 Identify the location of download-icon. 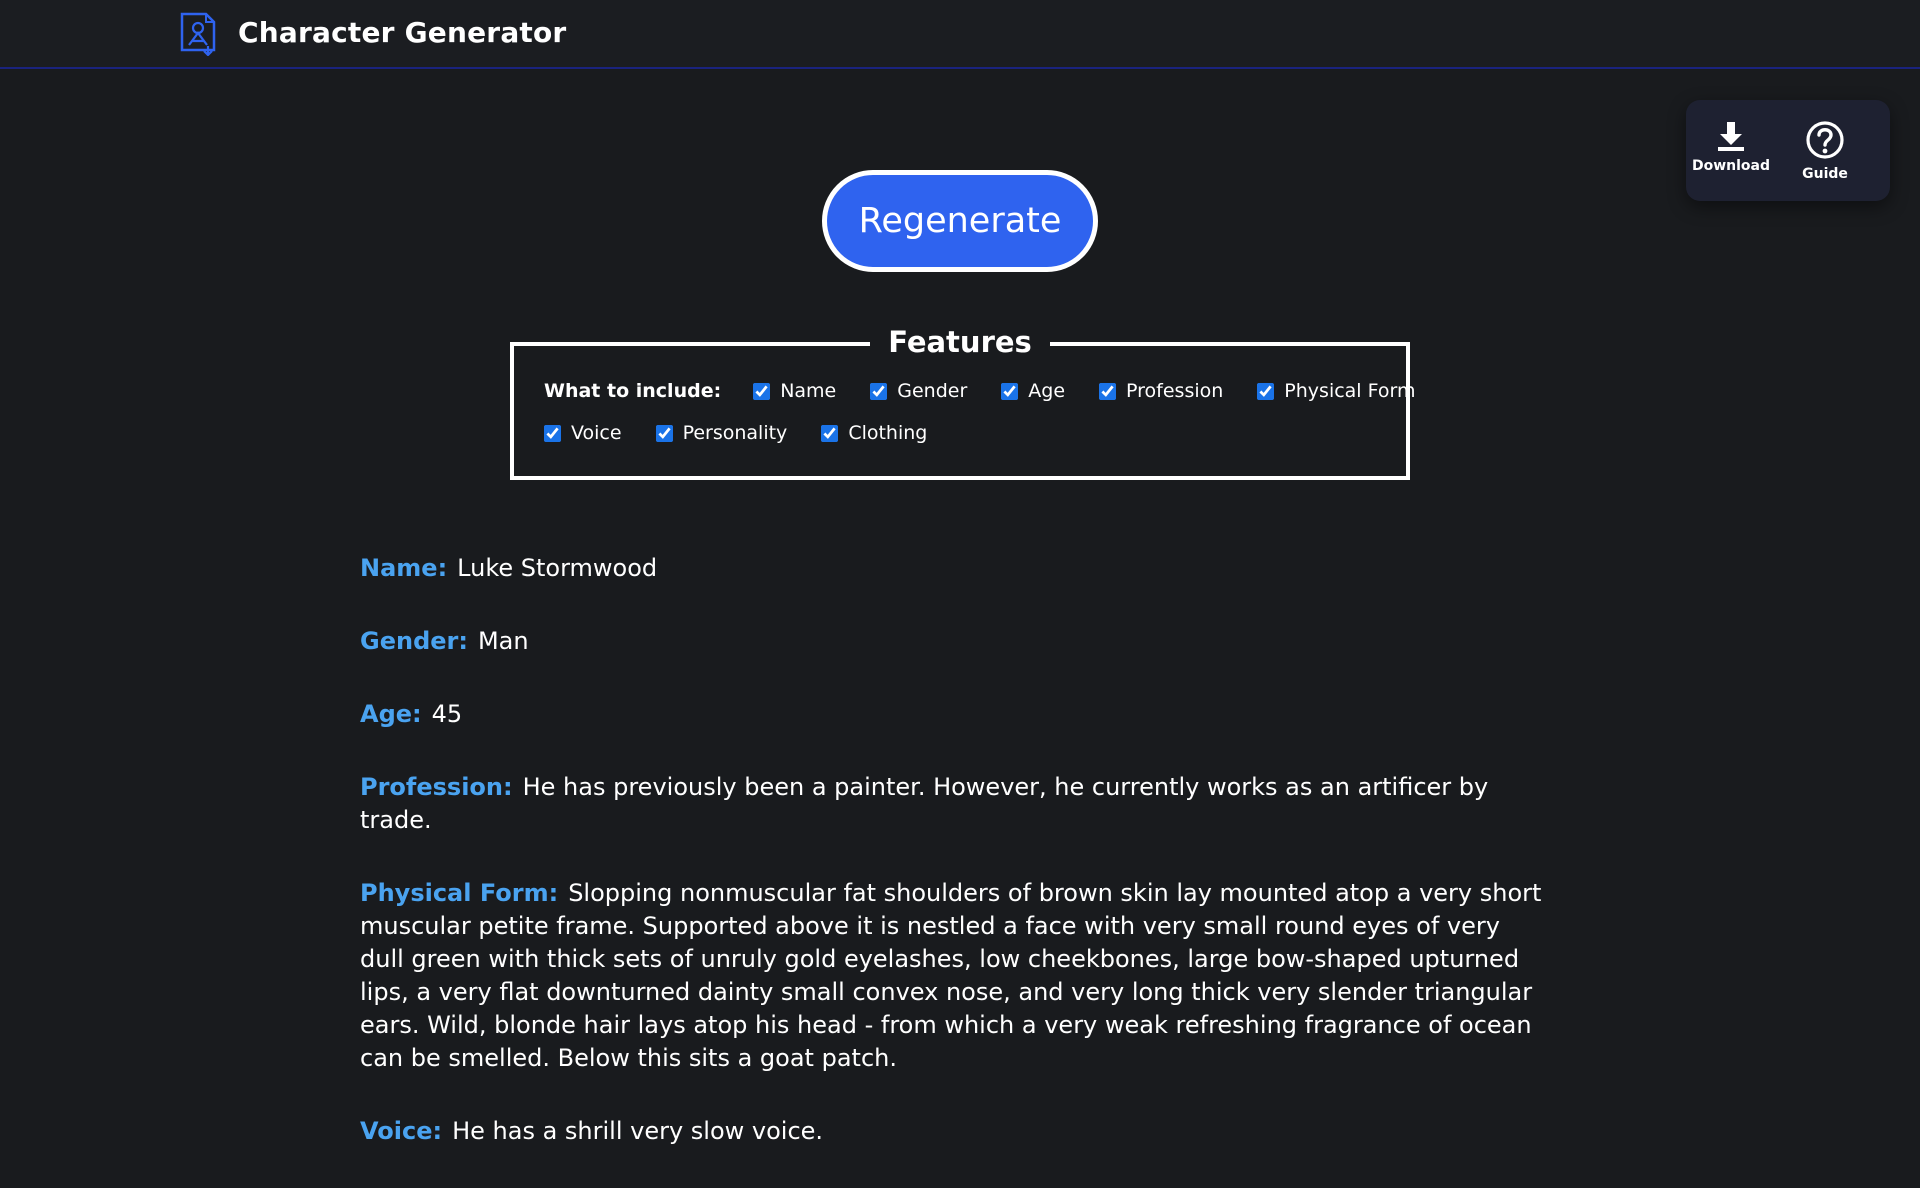
(1731, 136).